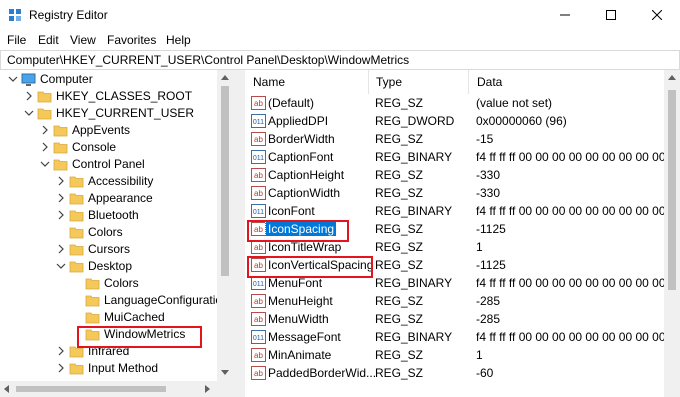 This screenshot has width=680, height=397. What do you see at coordinates (454, 373) in the screenshot?
I see `value-row: ab PaddedBorderWid... REG_SZ -60` at bounding box center [454, 373].